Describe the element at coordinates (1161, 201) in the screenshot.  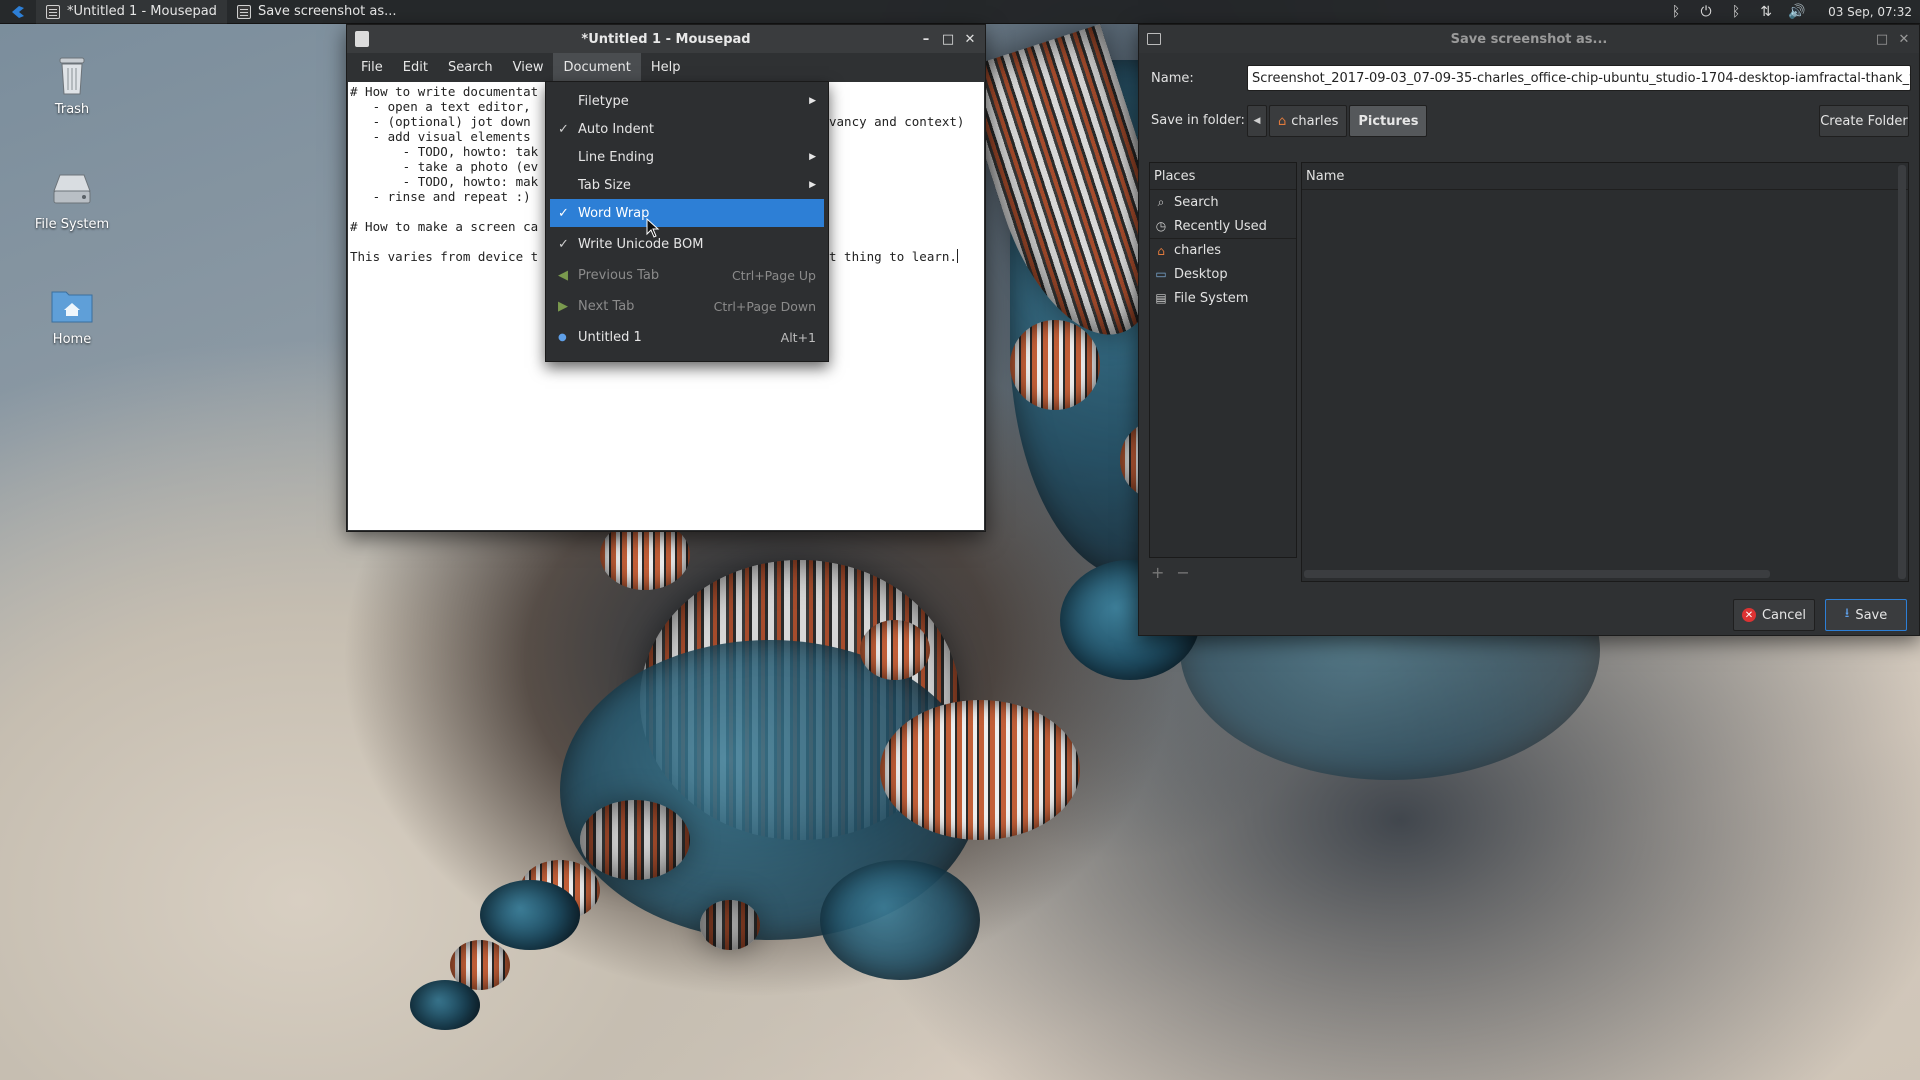
I see `search-icon: ⌕` at that location.